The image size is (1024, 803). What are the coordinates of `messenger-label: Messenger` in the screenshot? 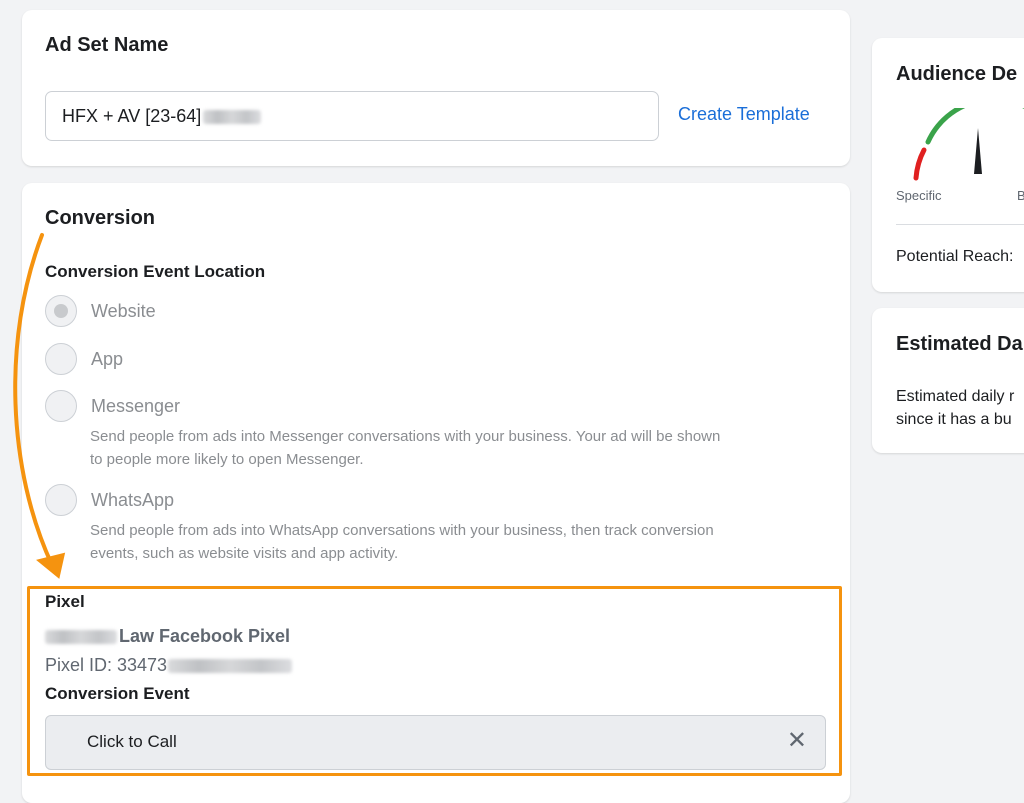 It's located at (136, 405).